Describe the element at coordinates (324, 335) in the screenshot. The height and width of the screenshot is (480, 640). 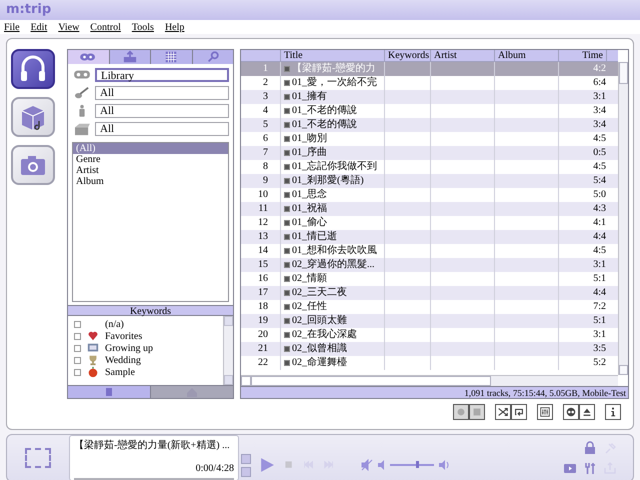
I see `track-title: 02_在我心深處` at that location.